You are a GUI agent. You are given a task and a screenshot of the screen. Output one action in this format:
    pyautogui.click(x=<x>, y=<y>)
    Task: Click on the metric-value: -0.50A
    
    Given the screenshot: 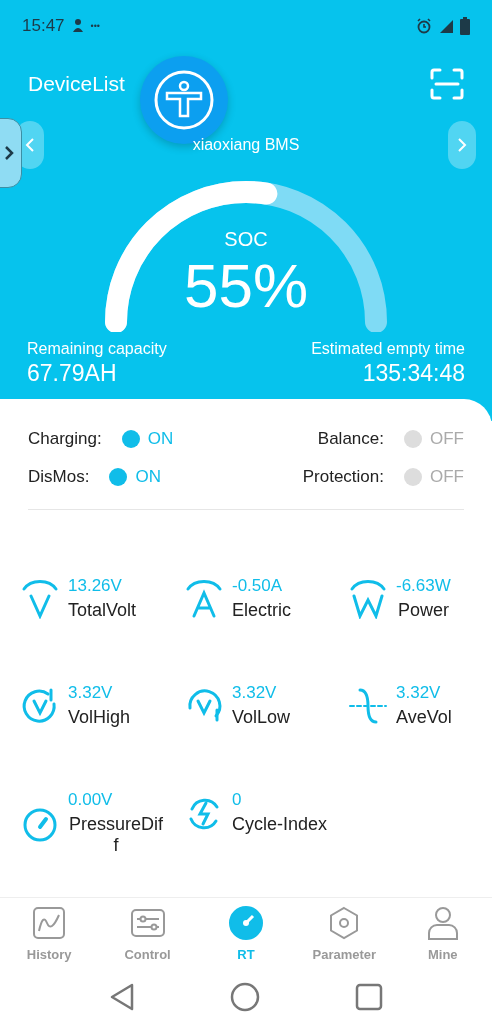 What is the action you would take?
    pyautogui.click(x=258, y=586)
    